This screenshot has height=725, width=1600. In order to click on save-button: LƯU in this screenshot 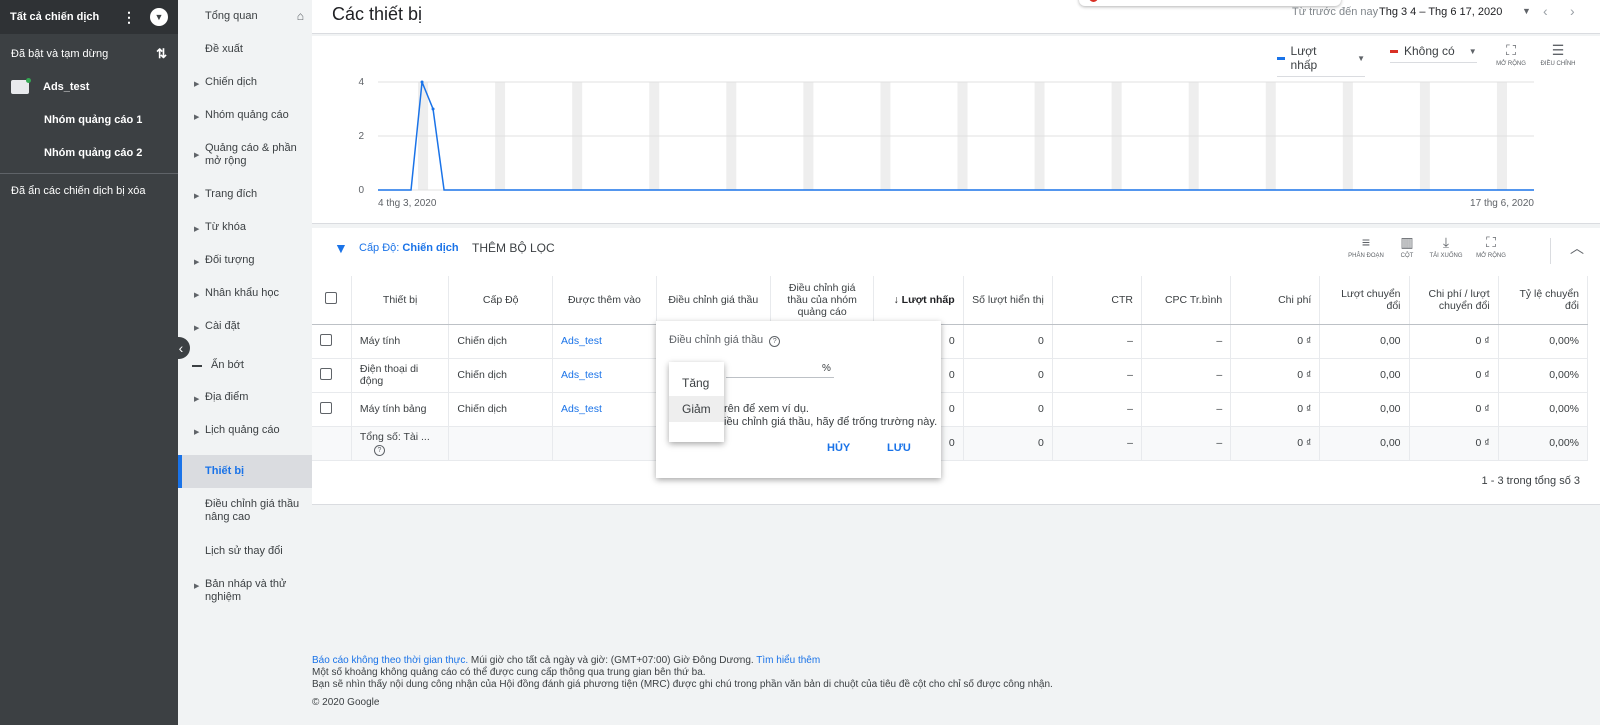, I will do `click(899, 448)`.